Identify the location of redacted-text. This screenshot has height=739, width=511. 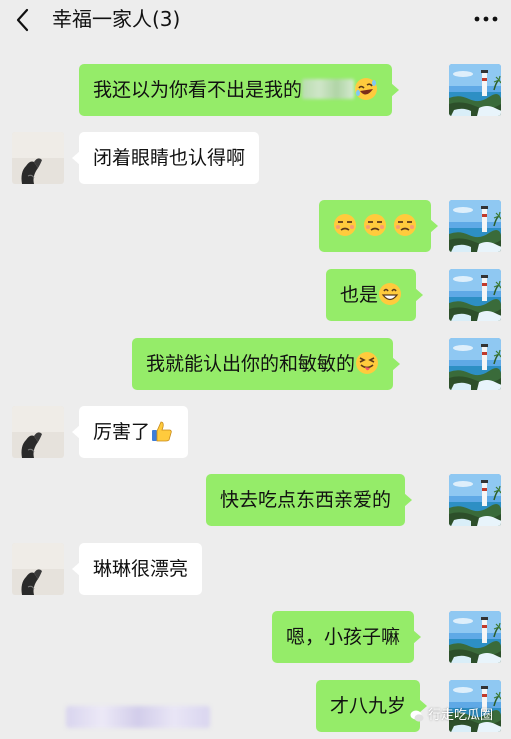
(328, 88).